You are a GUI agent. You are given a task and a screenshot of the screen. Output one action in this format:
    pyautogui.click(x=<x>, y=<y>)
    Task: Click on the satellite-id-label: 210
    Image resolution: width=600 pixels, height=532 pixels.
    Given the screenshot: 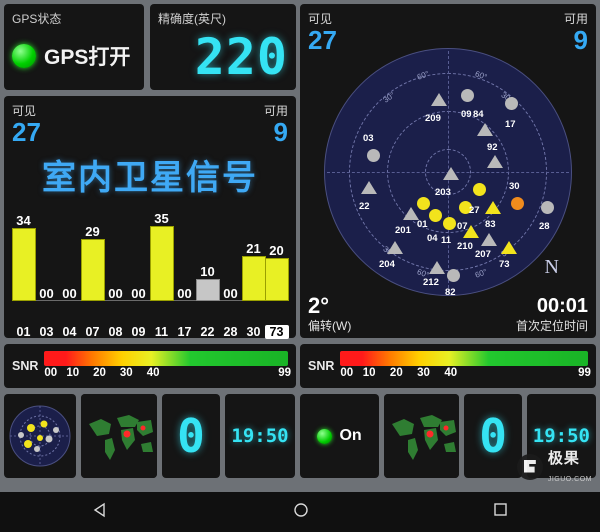 What is the action you would take?
    pyautogui.click(x=465, y=246)
    